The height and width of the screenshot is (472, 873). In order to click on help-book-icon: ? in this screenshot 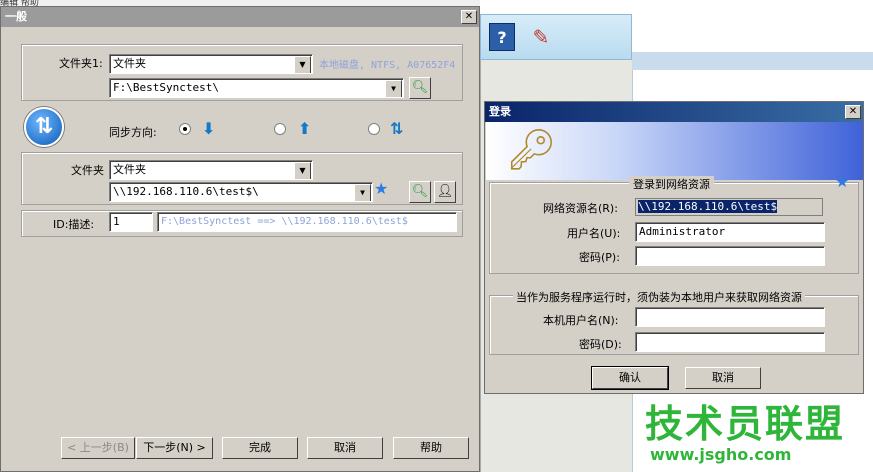, I will do `click(502, 37)`.